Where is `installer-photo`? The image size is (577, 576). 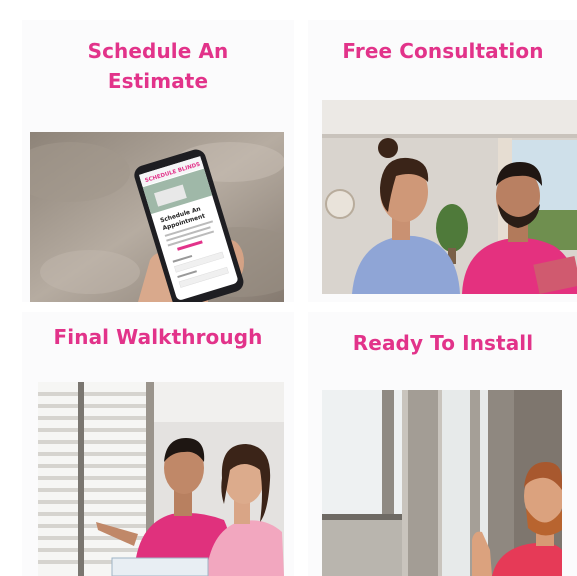 installer-photo is located at coordinates (442, 483).